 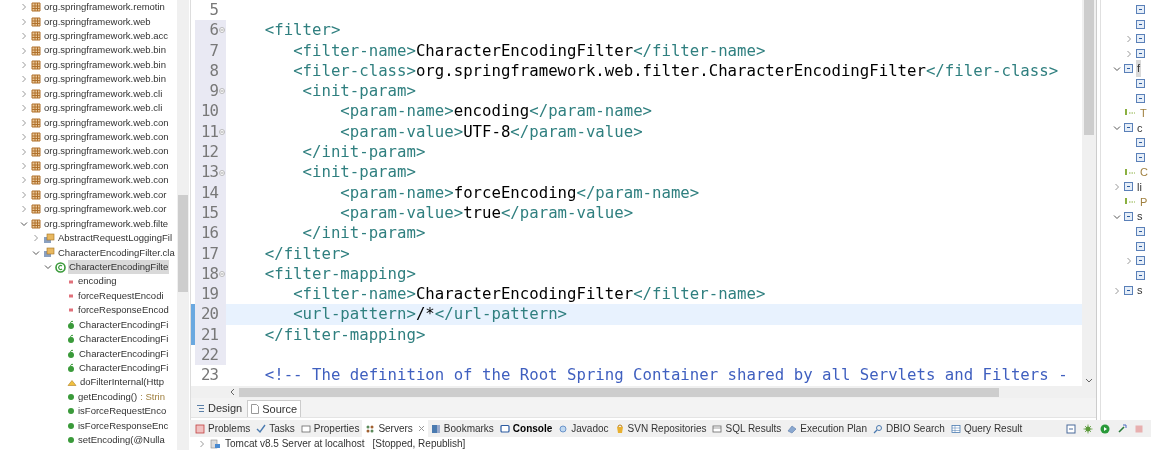 I want to click on view-tab: DBIO Search, so click(x=908, y=428).